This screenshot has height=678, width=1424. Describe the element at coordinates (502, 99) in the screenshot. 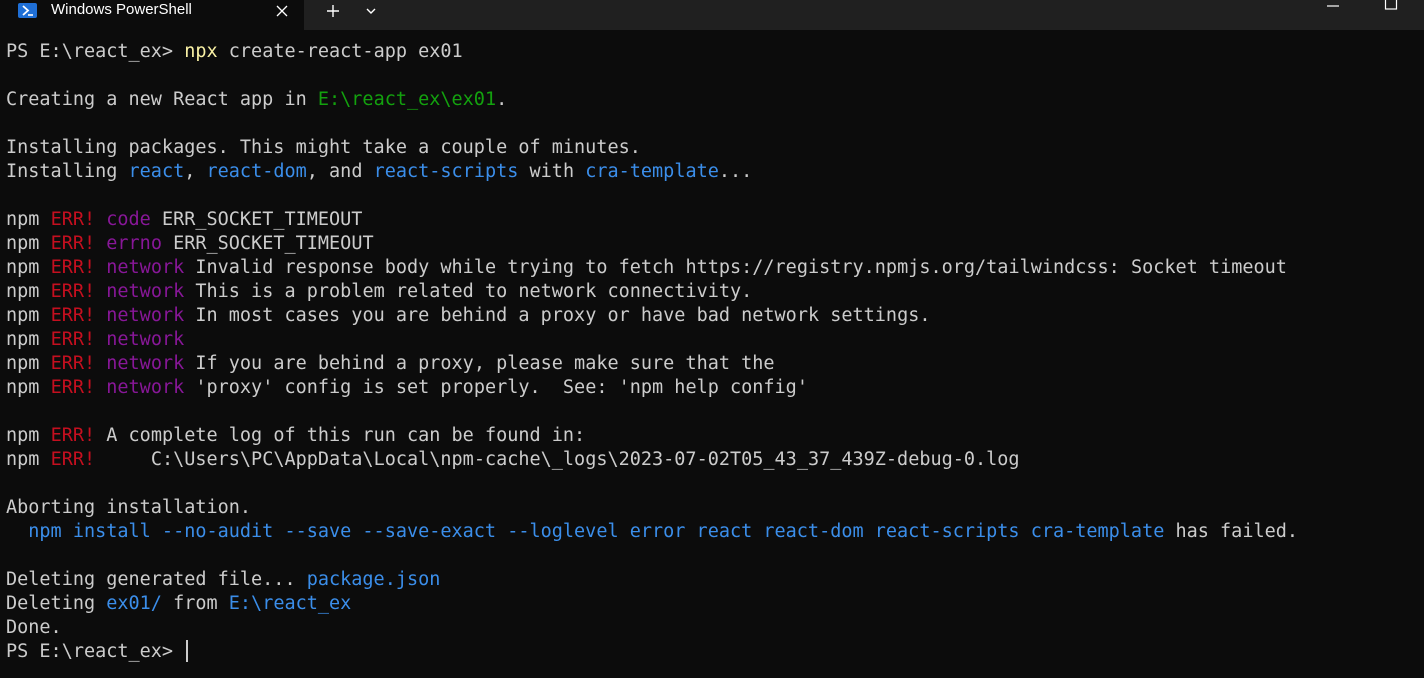

I see `terminal-text: .` at that location.